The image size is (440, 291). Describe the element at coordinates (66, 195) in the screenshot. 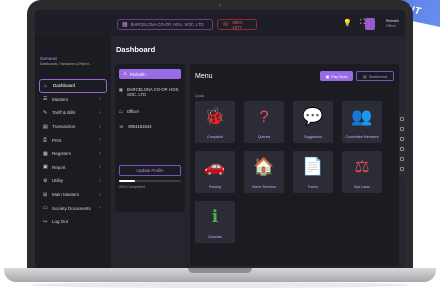

I see `sidebar-item-label: Main Masters` at that location.